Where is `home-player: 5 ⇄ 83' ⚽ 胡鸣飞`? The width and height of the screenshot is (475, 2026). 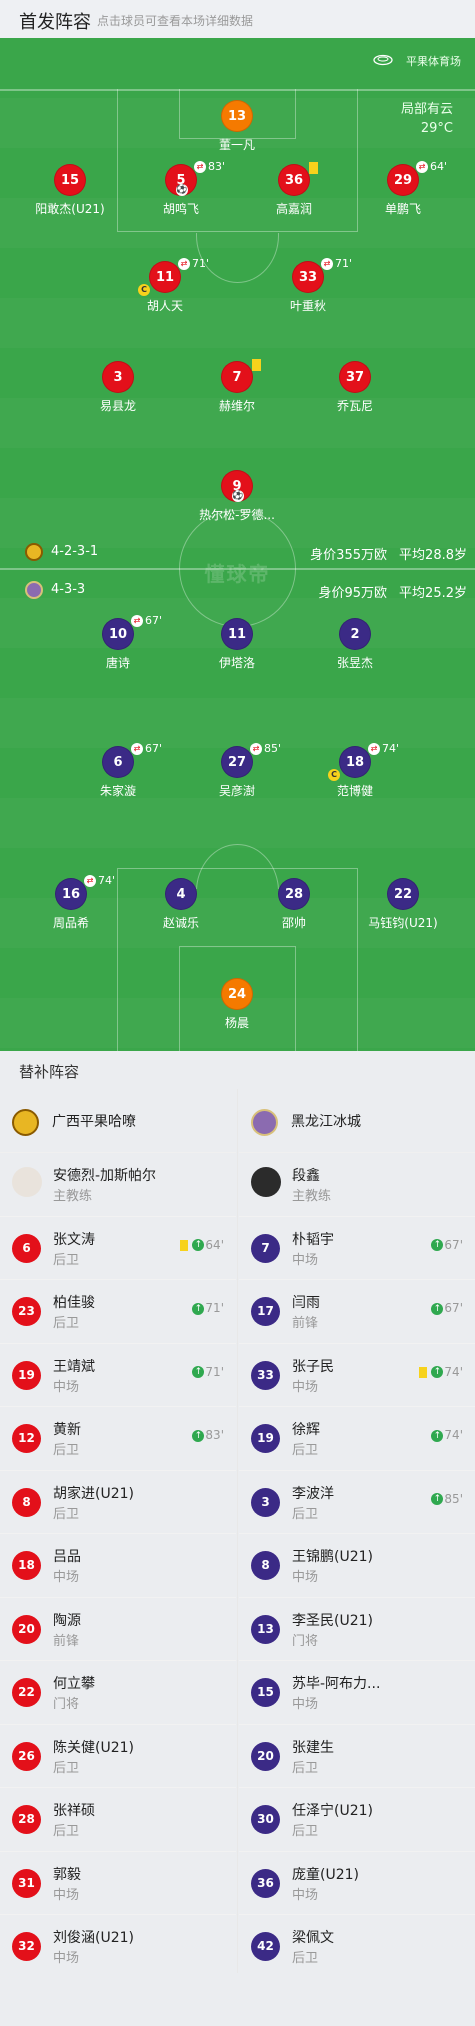 home-player: 5 ⇄ 83' ⚽ 胡鸣飞 is located at coordinates (181, 188).